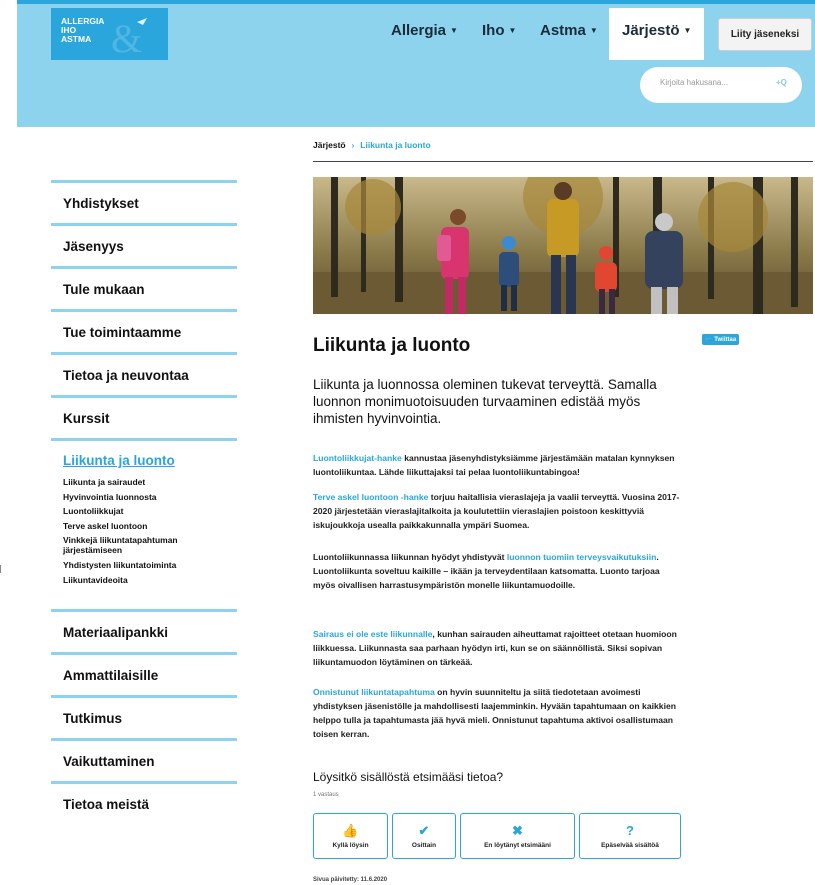 The width and height of the screenshot is (815, 885). I want to click on feedback-yes-button: 👍 Kyllä löysin, so click(350, 836).